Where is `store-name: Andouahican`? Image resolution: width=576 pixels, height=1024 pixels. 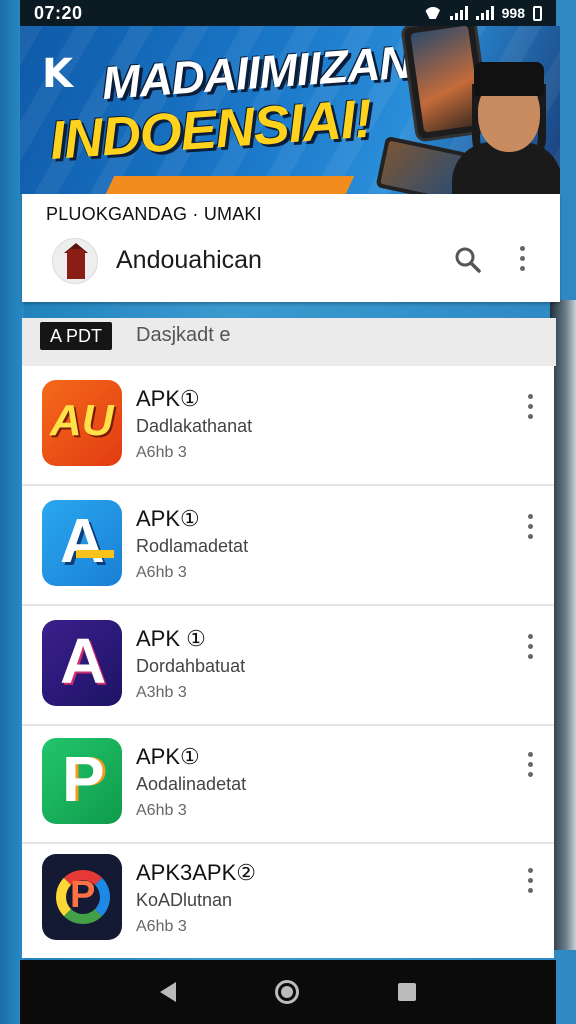 store-name: Andouahican is located at coordinates (189, 260).